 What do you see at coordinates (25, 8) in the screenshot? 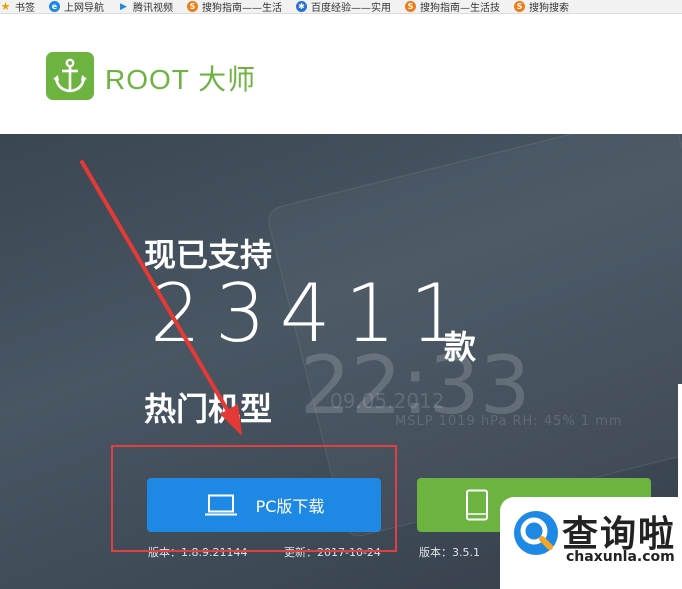
I see `bookmark-label: 书签` at bounding box center [25, 8].